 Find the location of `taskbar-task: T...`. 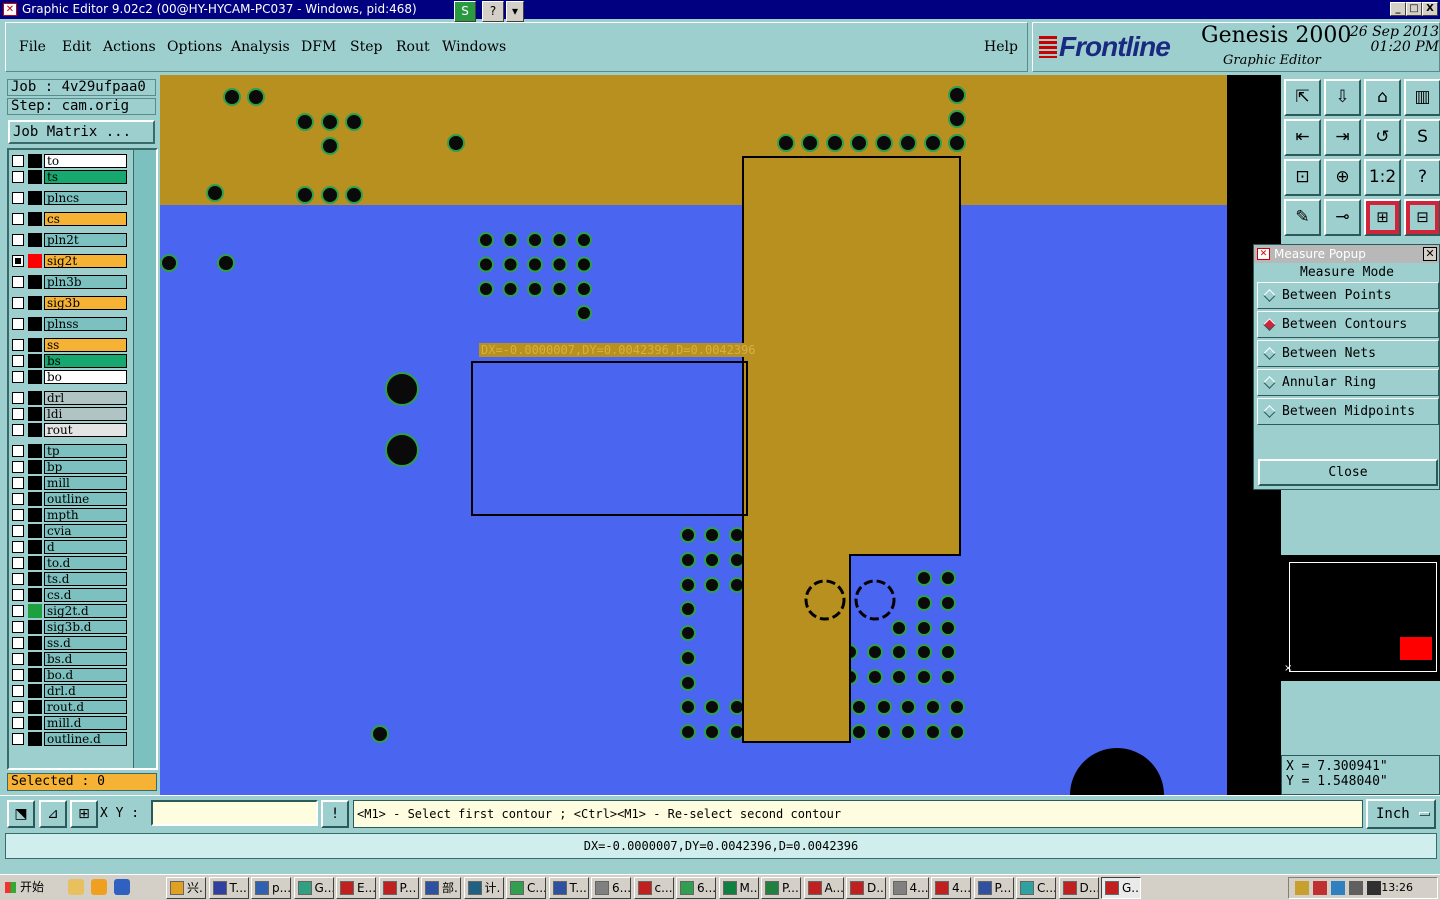

taskbar-task: T... is located at coordinates (228, 888).